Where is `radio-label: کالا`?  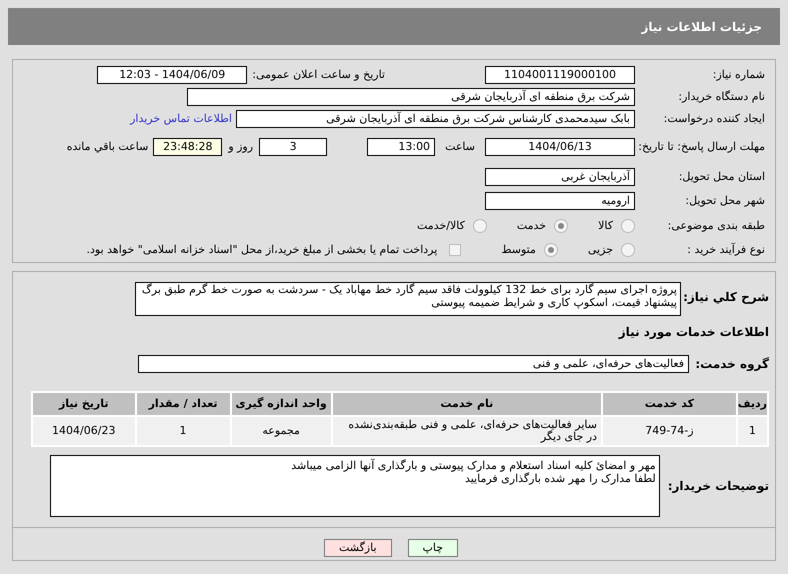
radio-label: کالا is located at coordinates (605, 226).